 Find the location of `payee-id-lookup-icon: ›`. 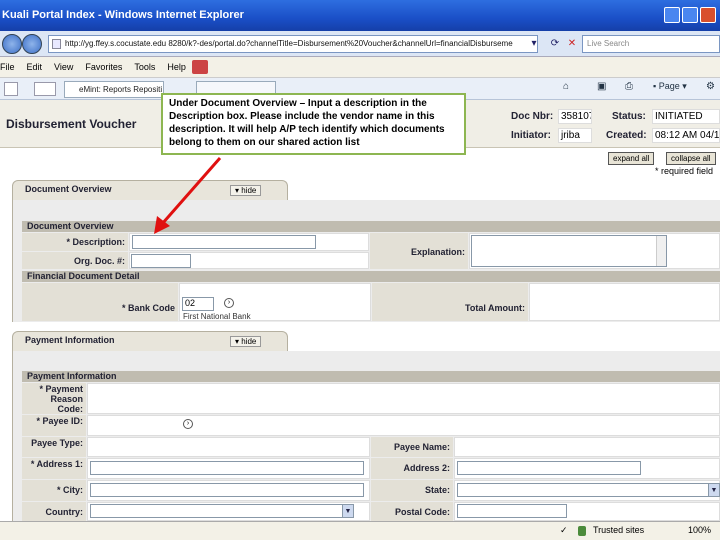

payee-id-lookup-icon: › is located at coordinates (188, 424).